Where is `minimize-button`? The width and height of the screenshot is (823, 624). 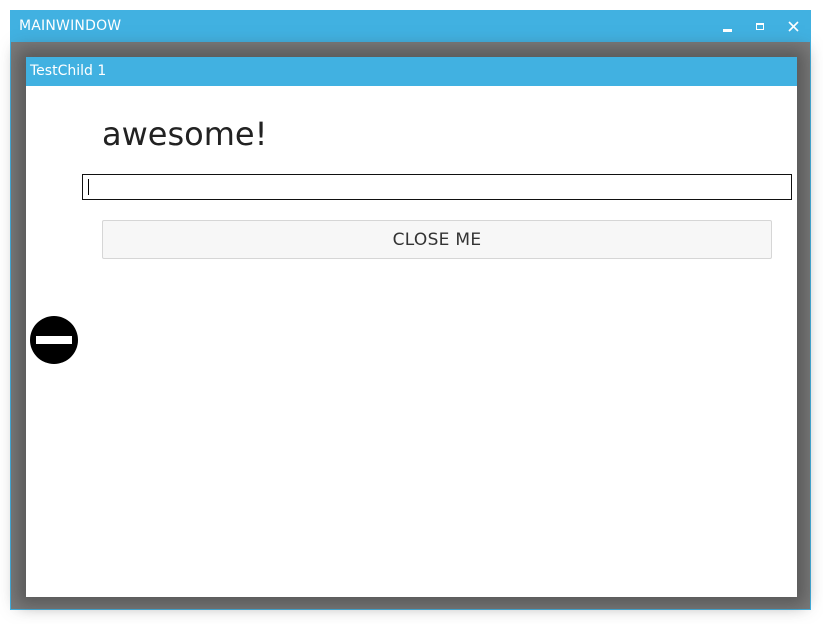 minimize-button is located at coordinates (727, 26).